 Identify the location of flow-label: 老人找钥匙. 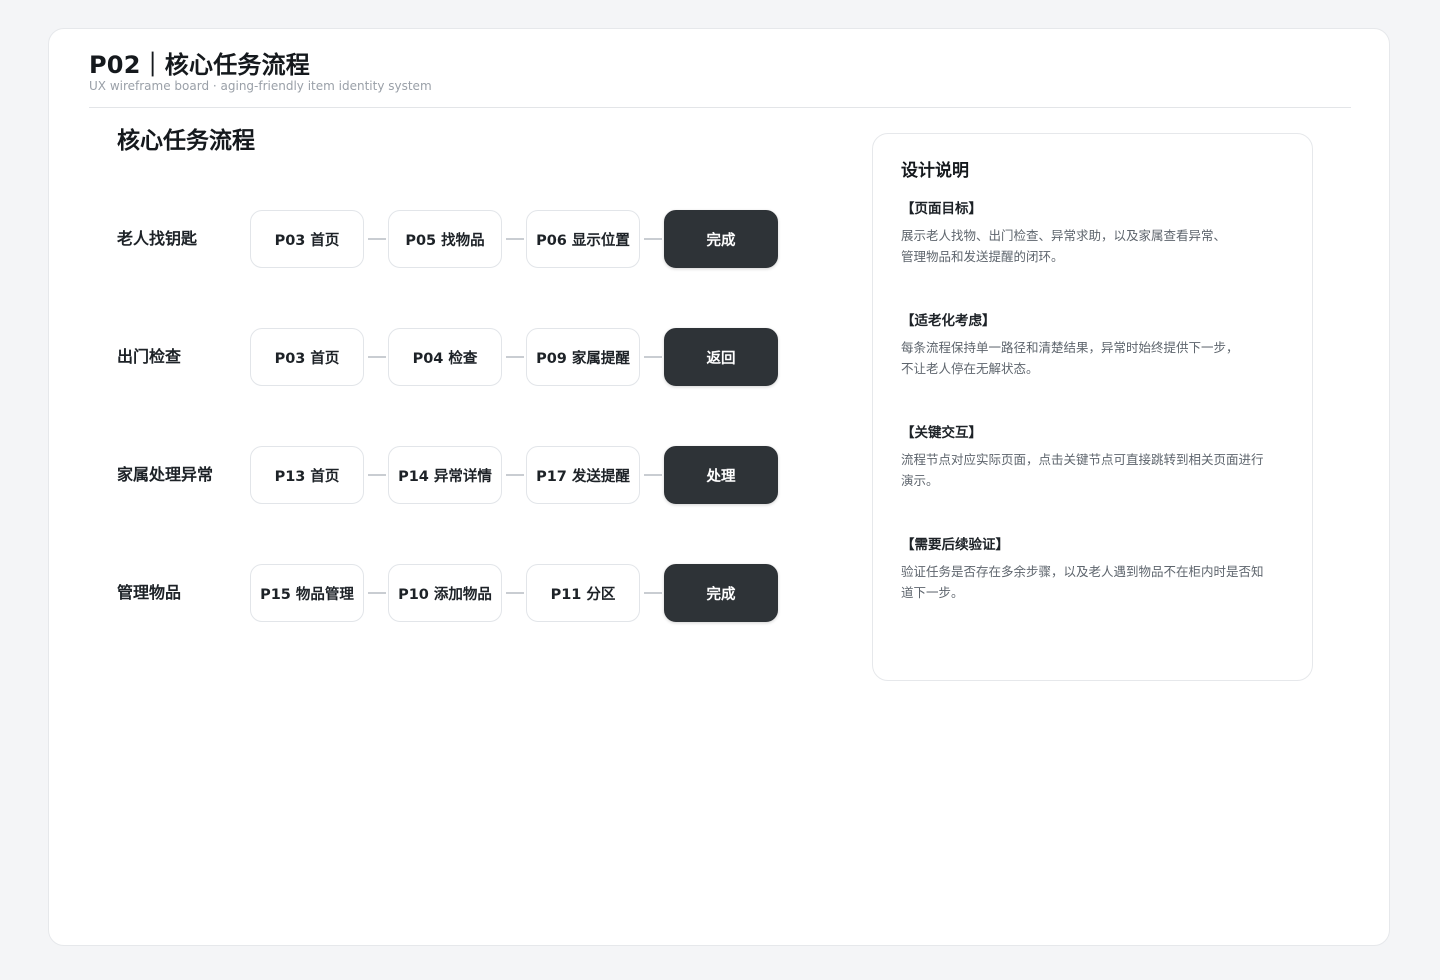
(157, 238).